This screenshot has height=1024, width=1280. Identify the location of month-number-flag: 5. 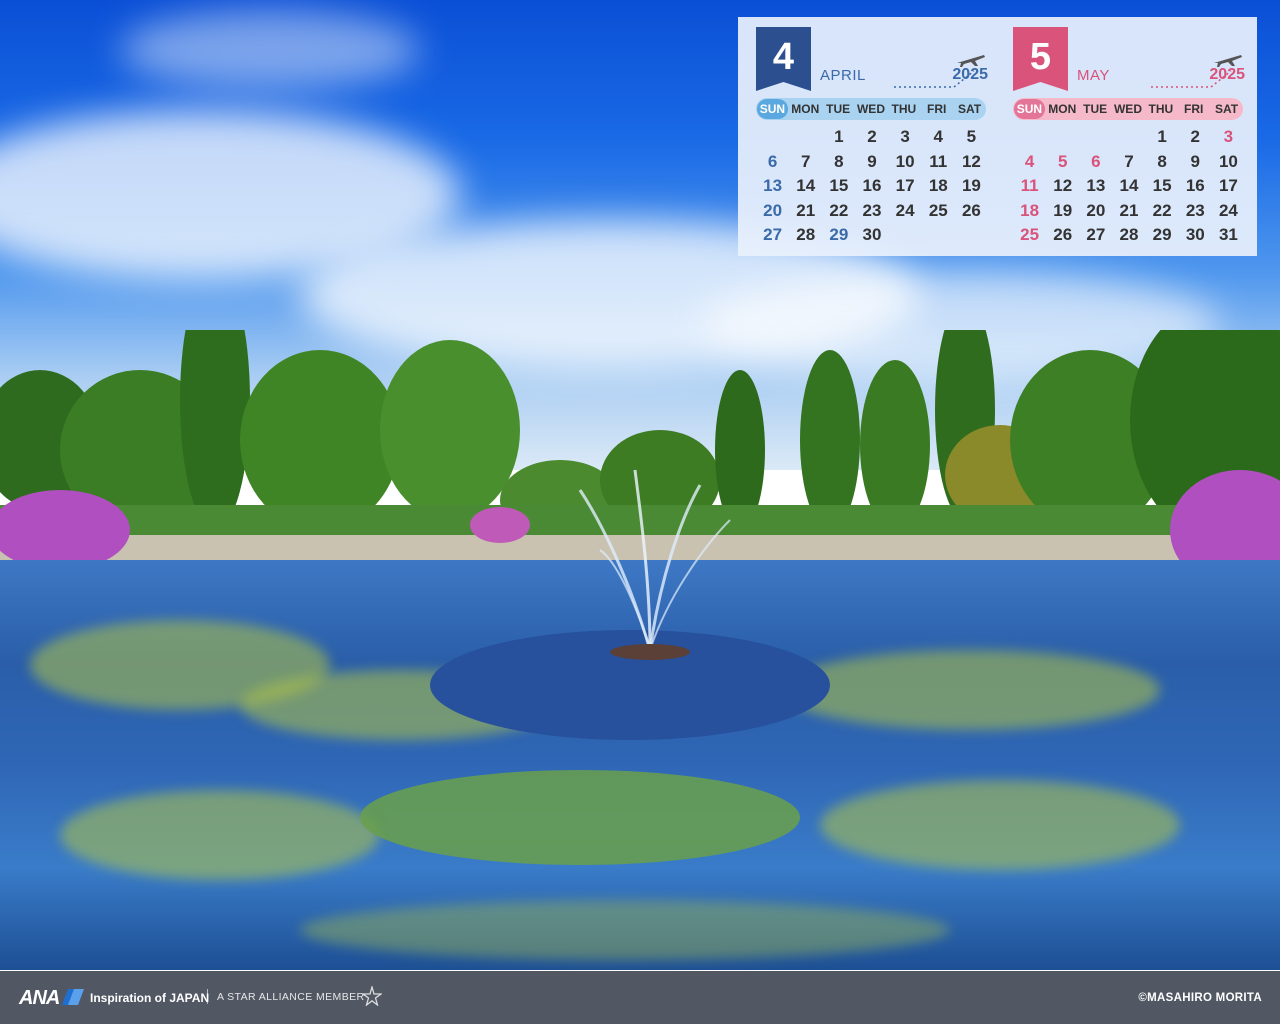
(1040, 59).